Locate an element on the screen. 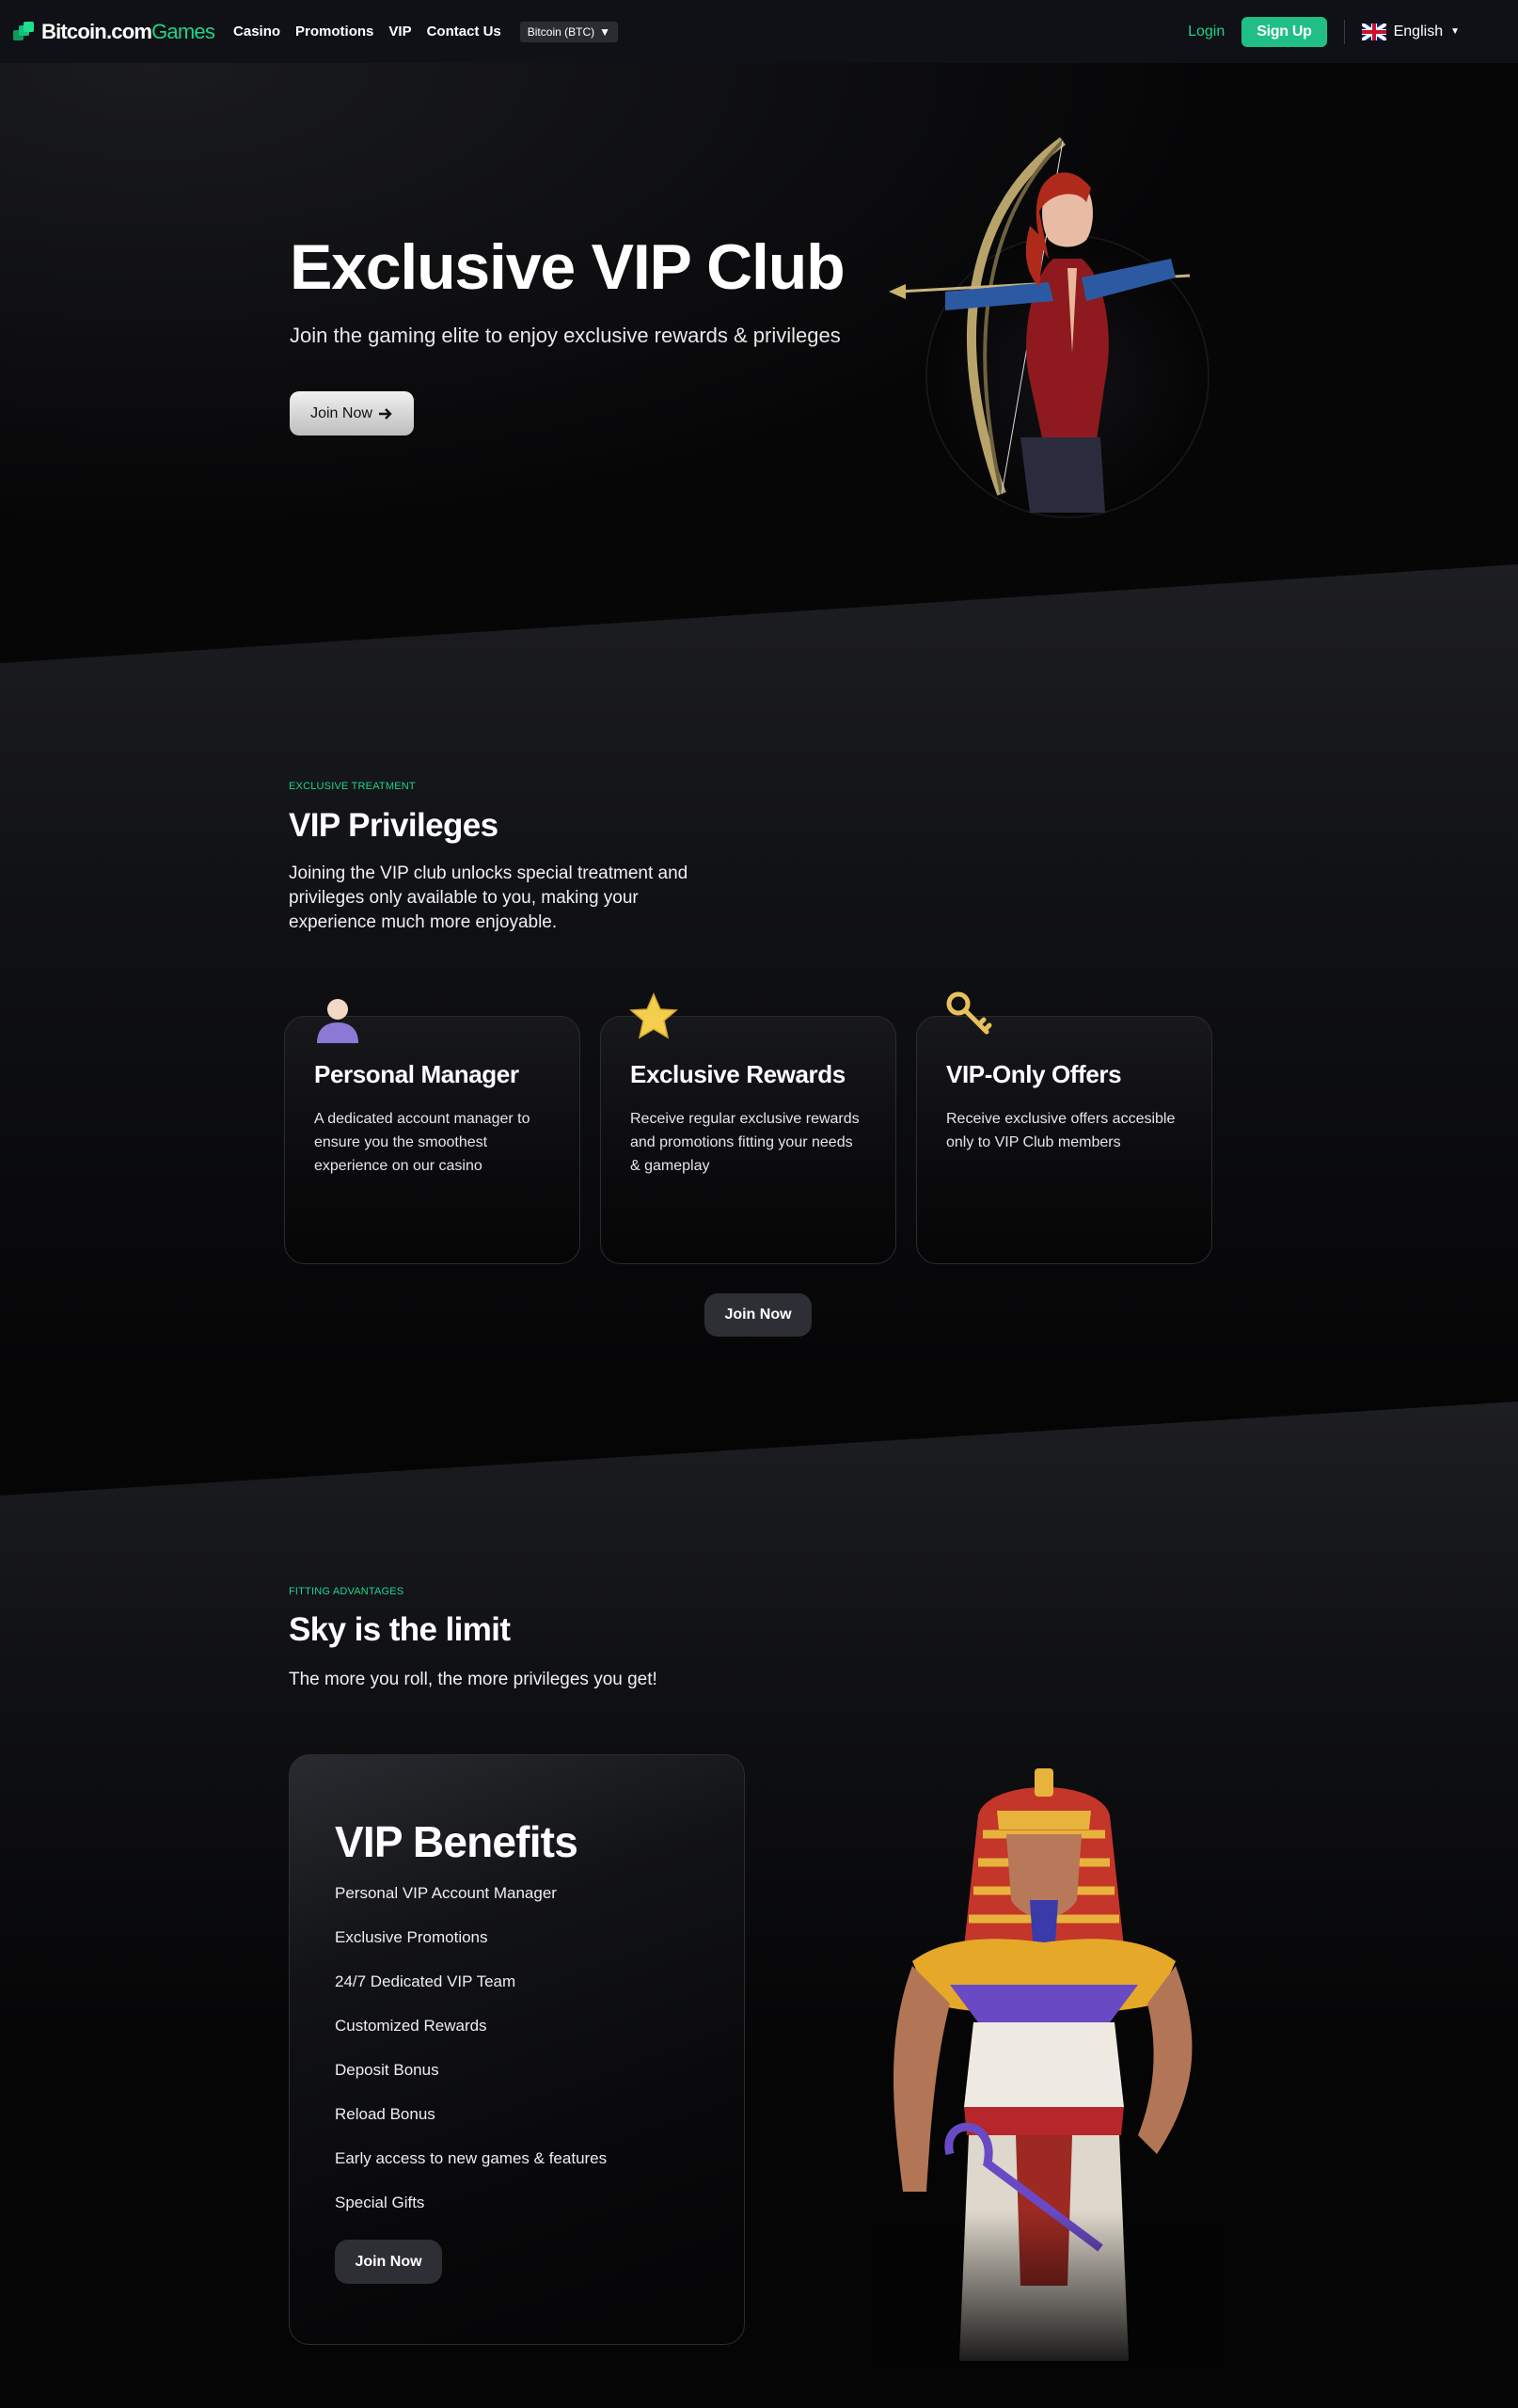 The height and width of the screenshot is (2408, 1518). hero-join-now-label: Join Now is located at coordinates (341, 413).